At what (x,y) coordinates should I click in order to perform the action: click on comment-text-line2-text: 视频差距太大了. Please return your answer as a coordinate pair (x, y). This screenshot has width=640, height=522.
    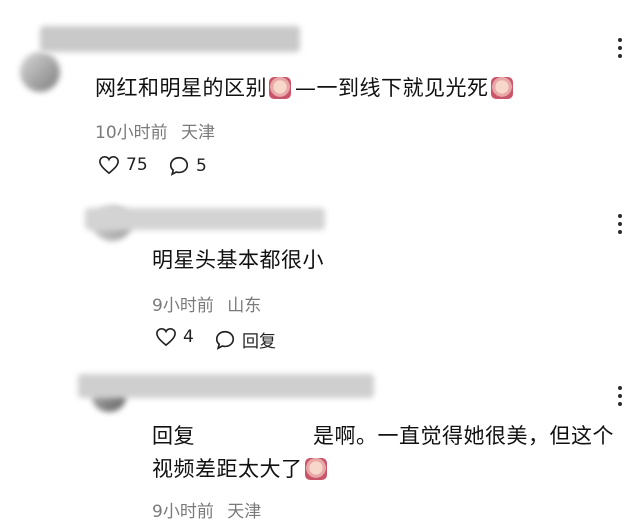
    Looking at the image, I should click on (227, 469).